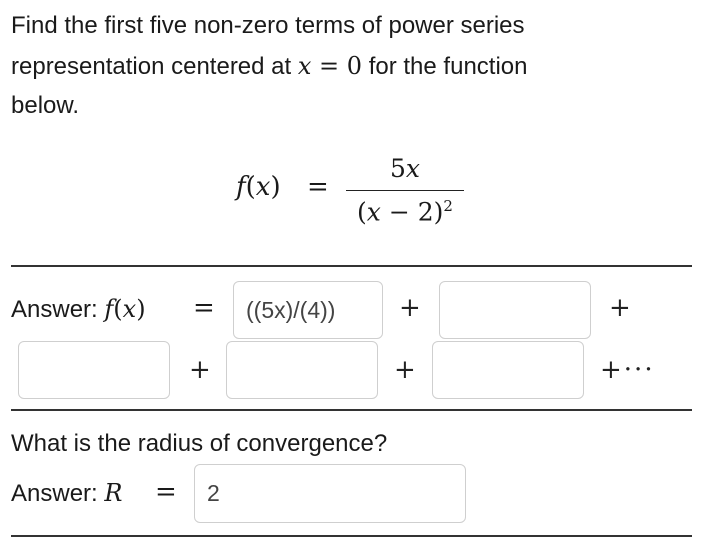  I want to click on term-4-input, so click(302, 370).